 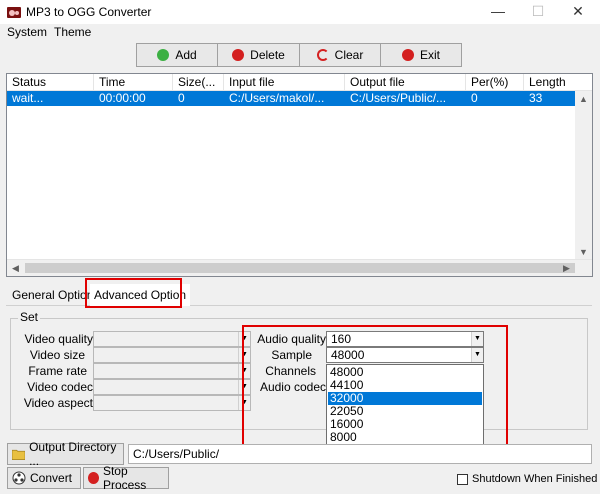 I want to click on title-bar: MP3 to OGG Converter — ☐ ✕, so click(x=300, y=12).